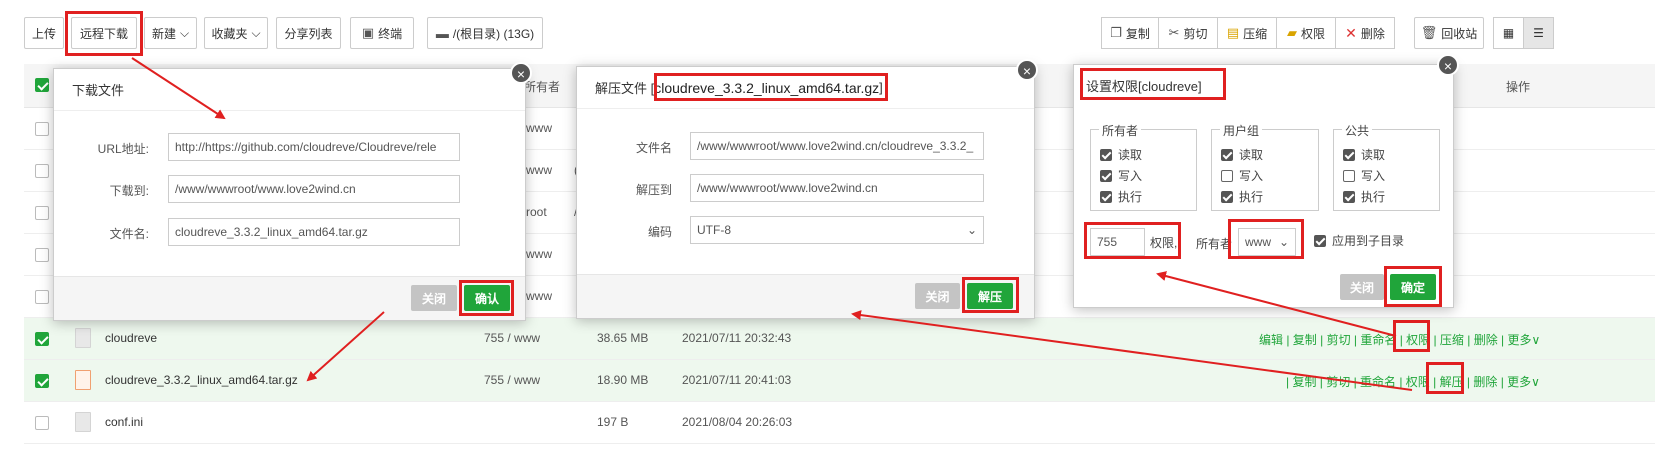 The image size is (1659, 468). Describe the element at coordinates (1132, 350) in the screenshot. I see `arrow-extract-link-to-dialog` at that location.